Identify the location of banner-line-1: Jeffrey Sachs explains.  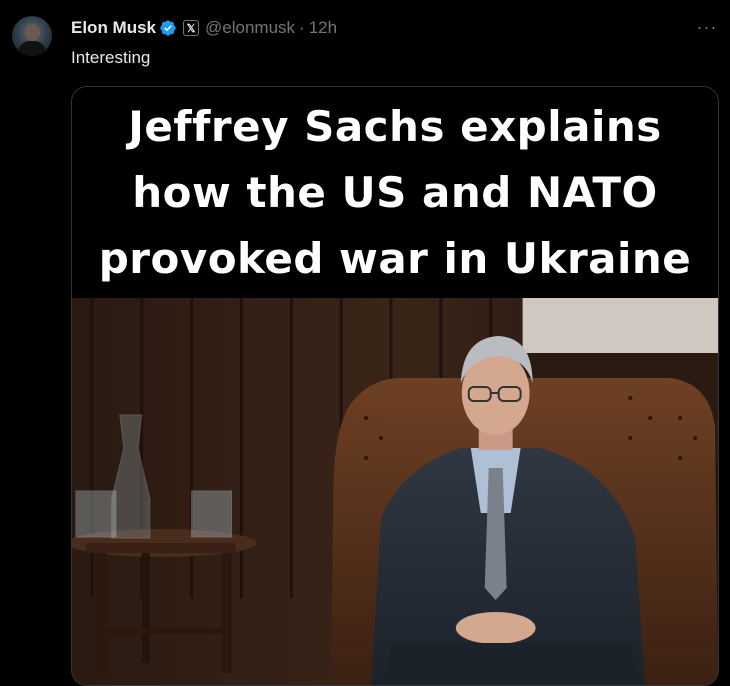
(395, 126).